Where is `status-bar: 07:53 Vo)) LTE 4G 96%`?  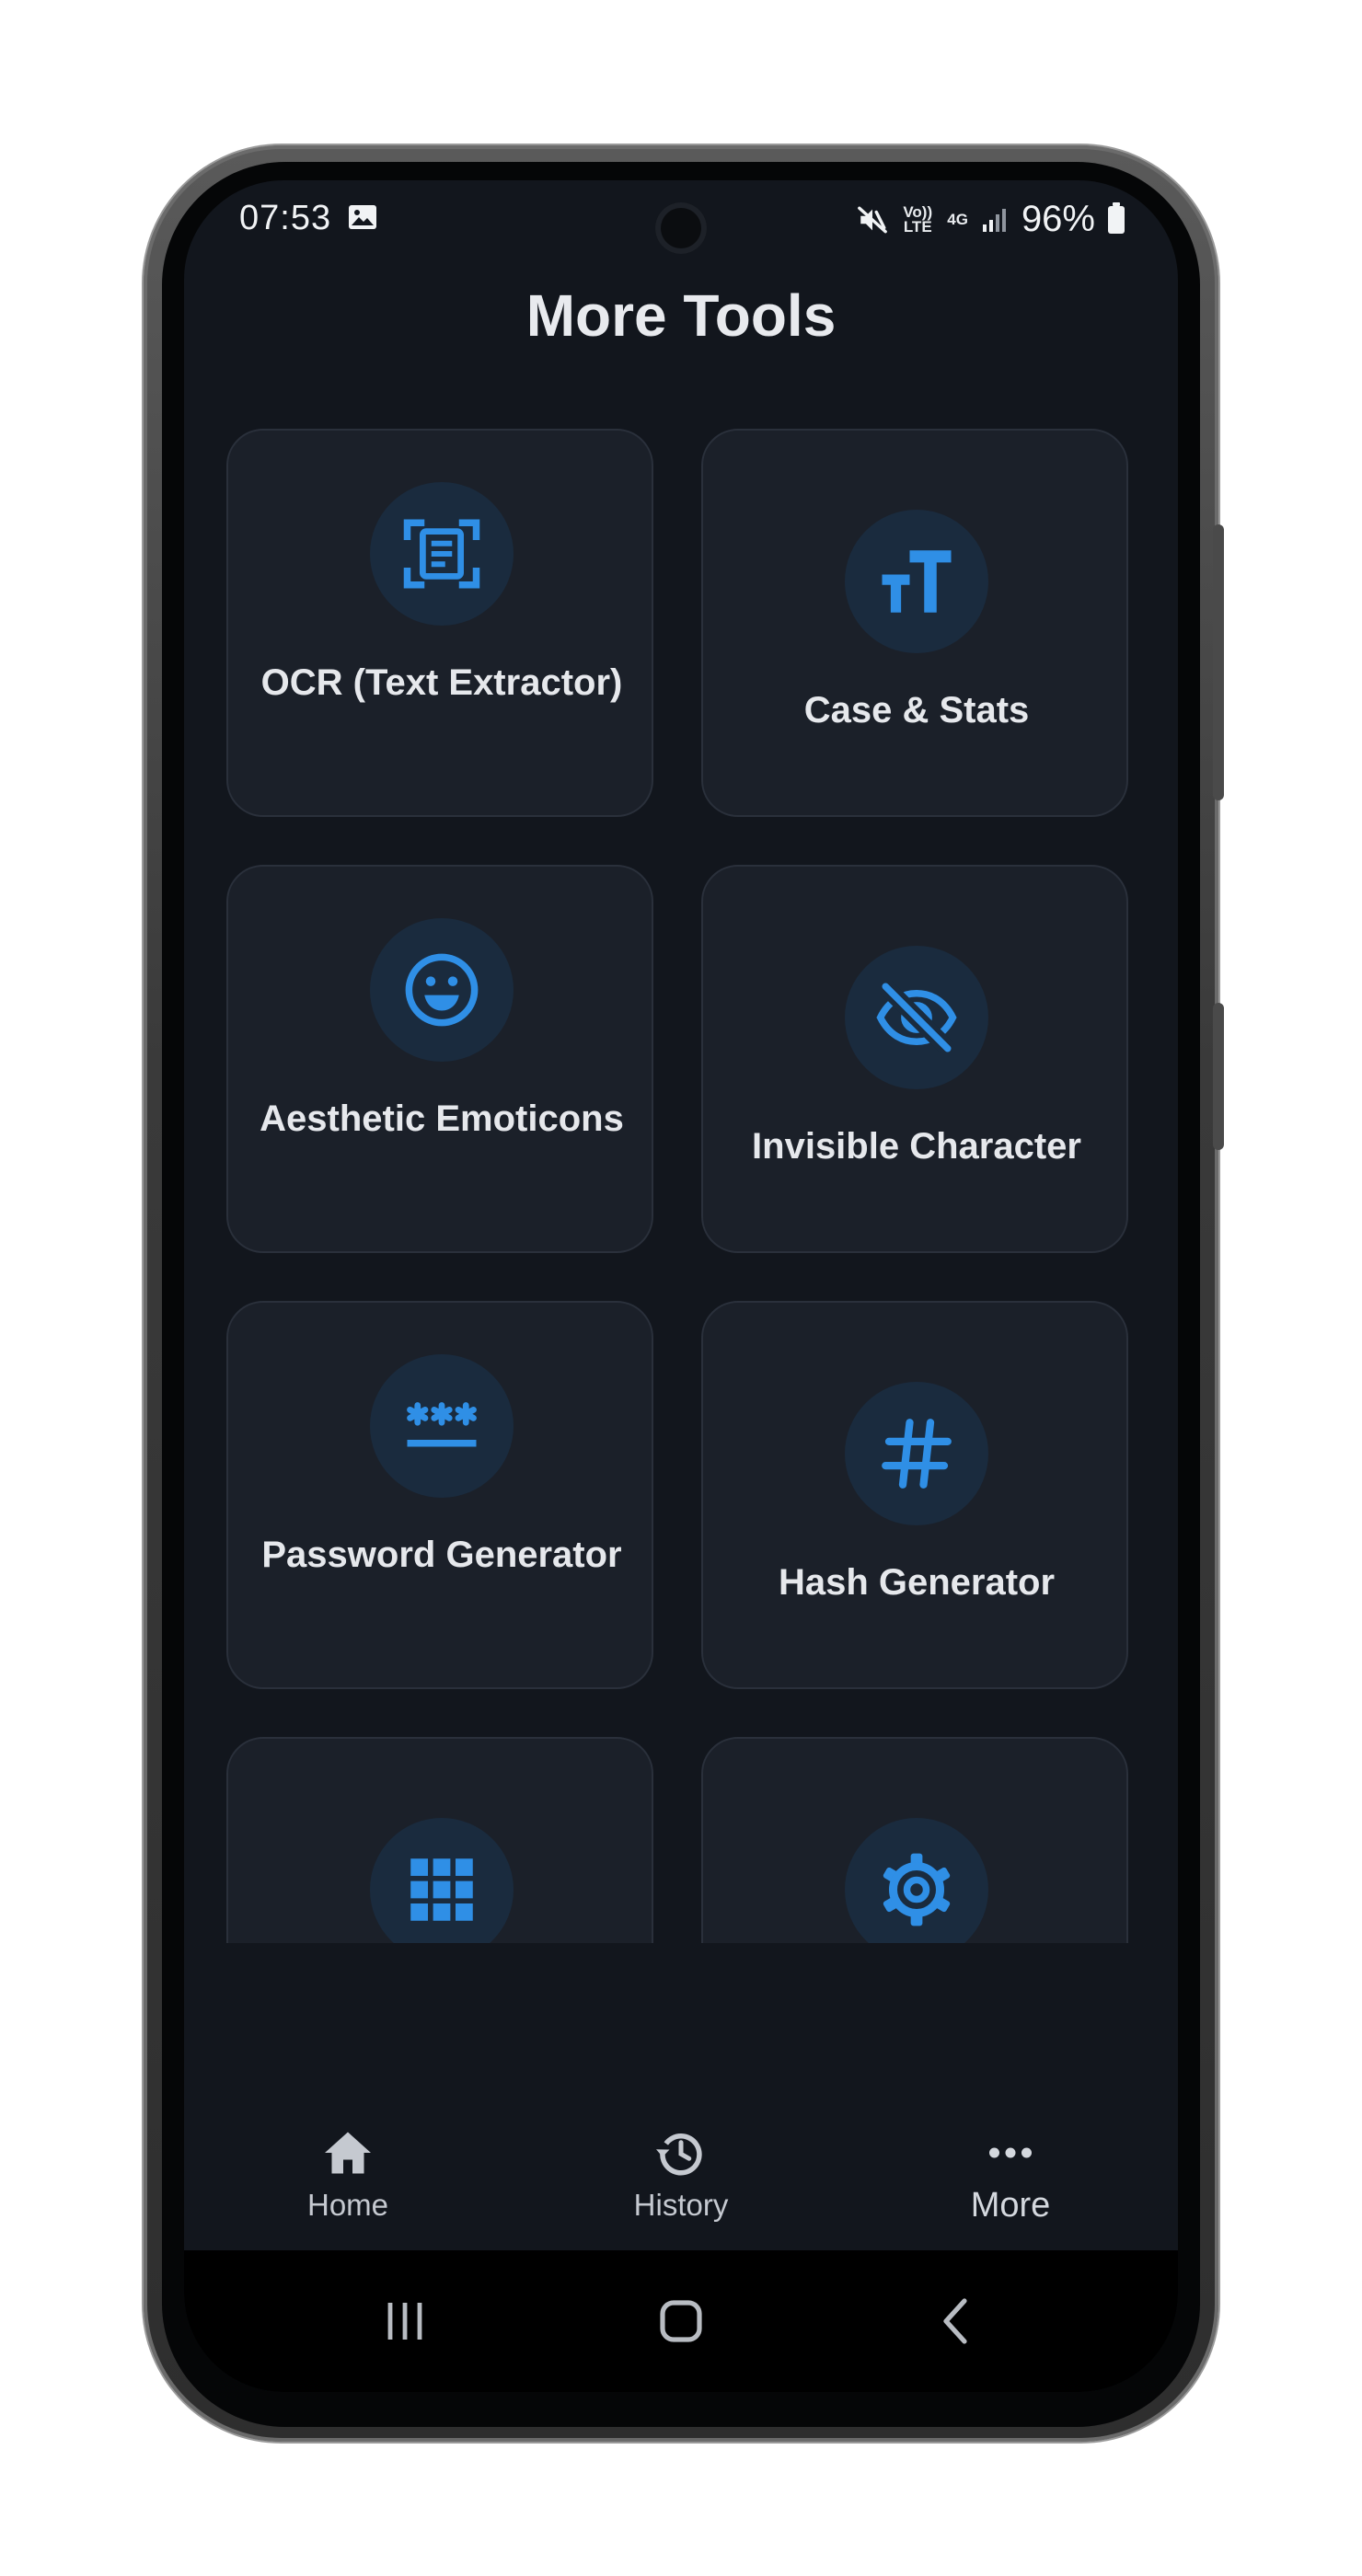
status-bar: 07:53 Vo)) LTE 4G 96% is located at coordinates (681, 217).